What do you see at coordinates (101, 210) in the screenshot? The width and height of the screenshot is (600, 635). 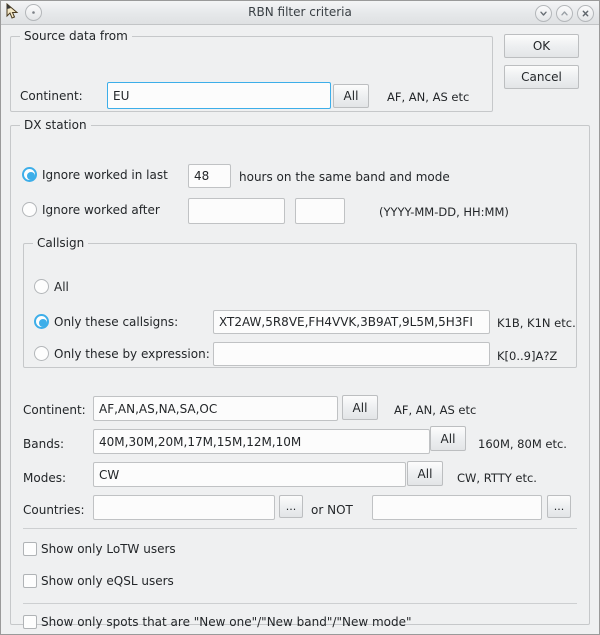 I see `ignore-worked-after-label: Ignore worked after` at bounding box center [101, 210].